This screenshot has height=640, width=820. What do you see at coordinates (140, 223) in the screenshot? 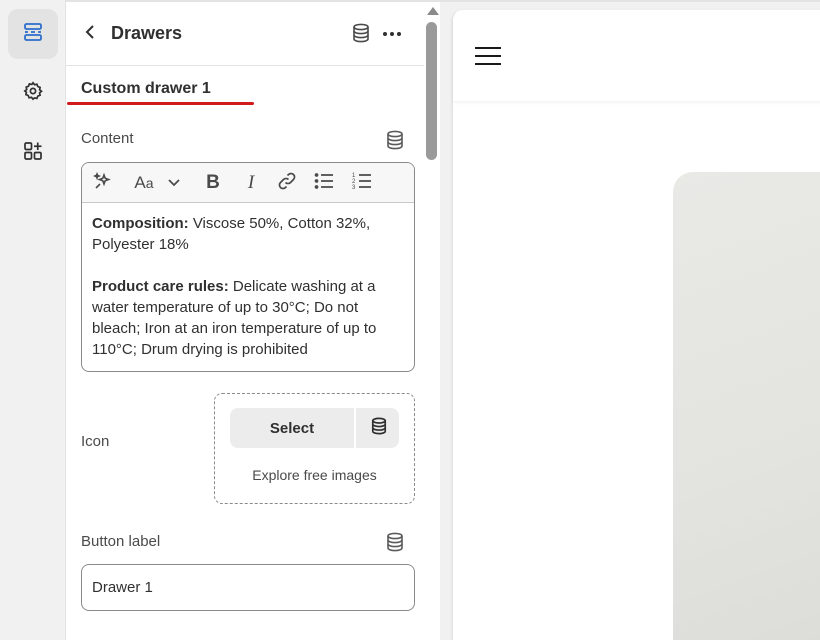
I see `composition-label: Composition:` at bounding box center [140, 223].